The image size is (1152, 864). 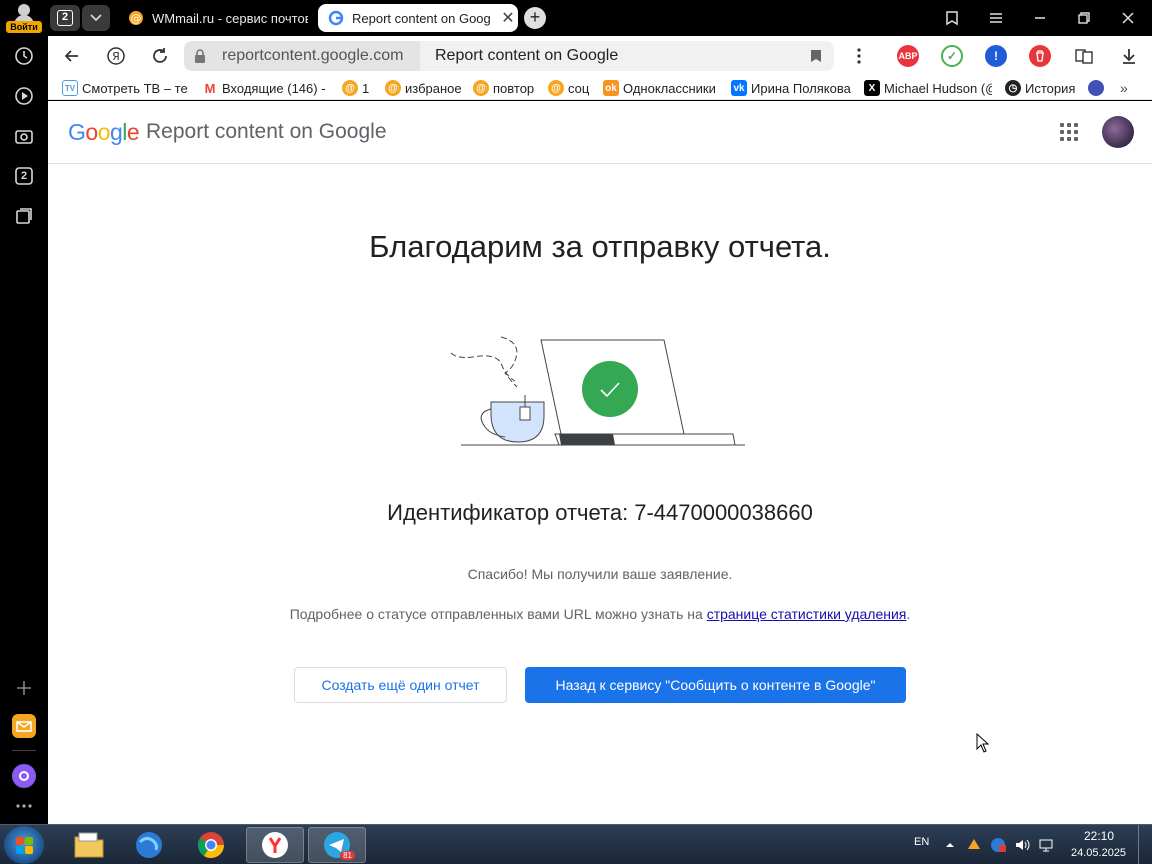 I want to click on avatar, so click(x=1118, y=132).